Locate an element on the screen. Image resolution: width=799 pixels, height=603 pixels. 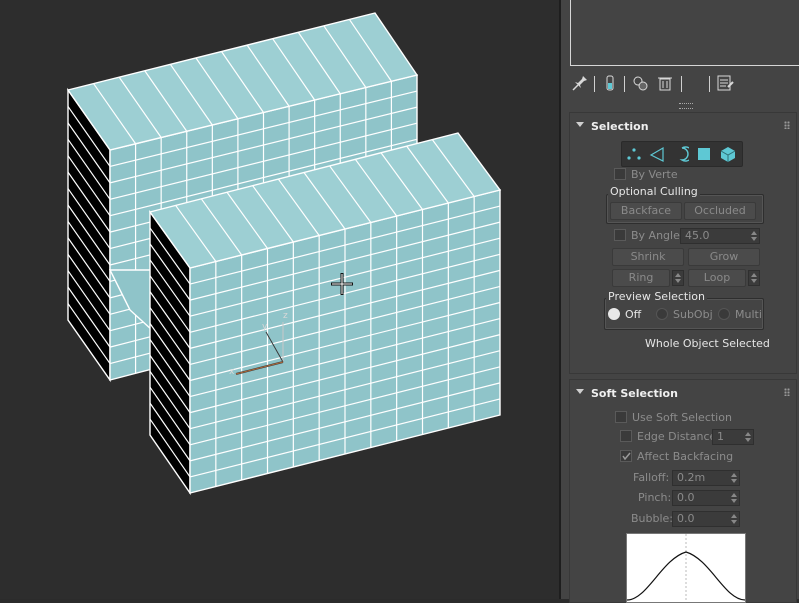
grow-button: Grow is located at coordinates (724, 257).